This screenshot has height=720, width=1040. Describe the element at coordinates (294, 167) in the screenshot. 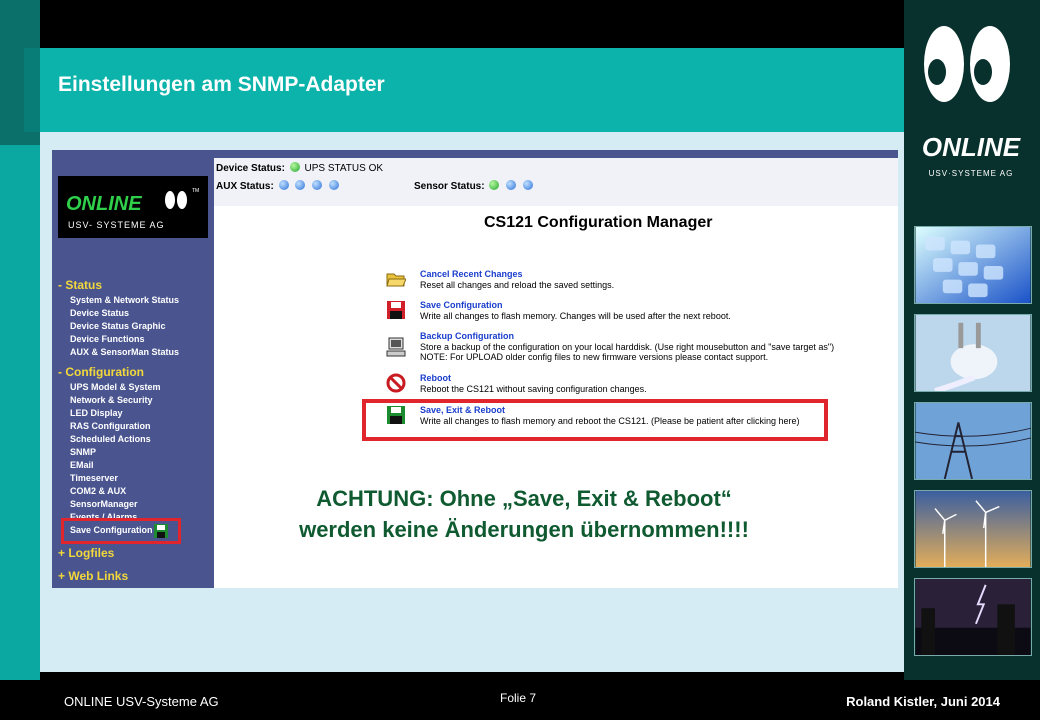

I see `status-ok-led-icon` at that location.